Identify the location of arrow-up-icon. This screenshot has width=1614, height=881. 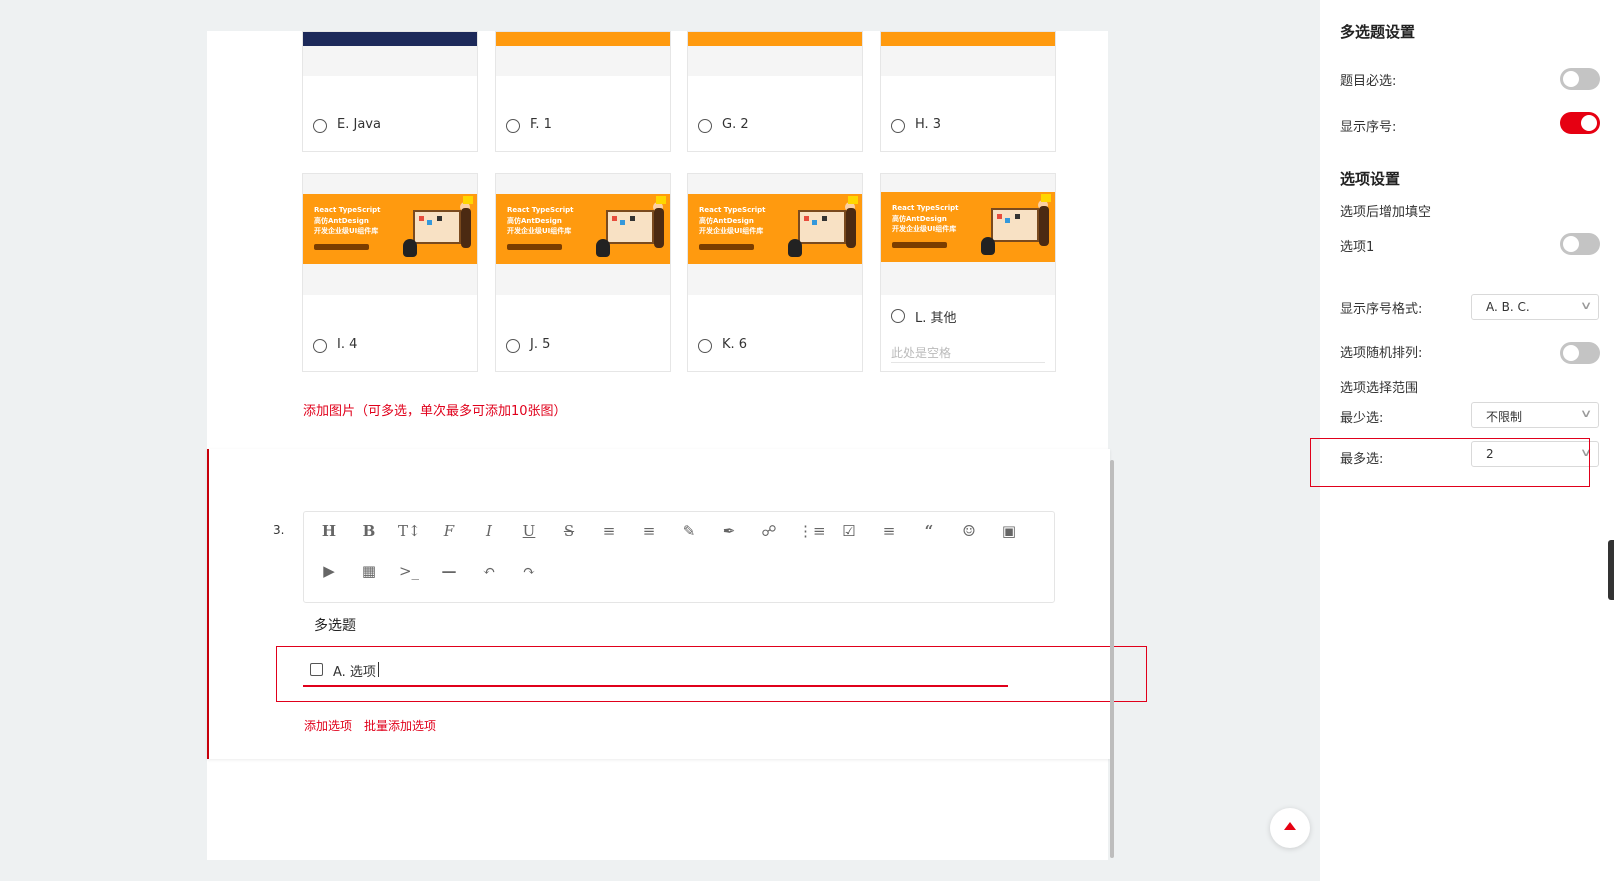
(1290, 826).